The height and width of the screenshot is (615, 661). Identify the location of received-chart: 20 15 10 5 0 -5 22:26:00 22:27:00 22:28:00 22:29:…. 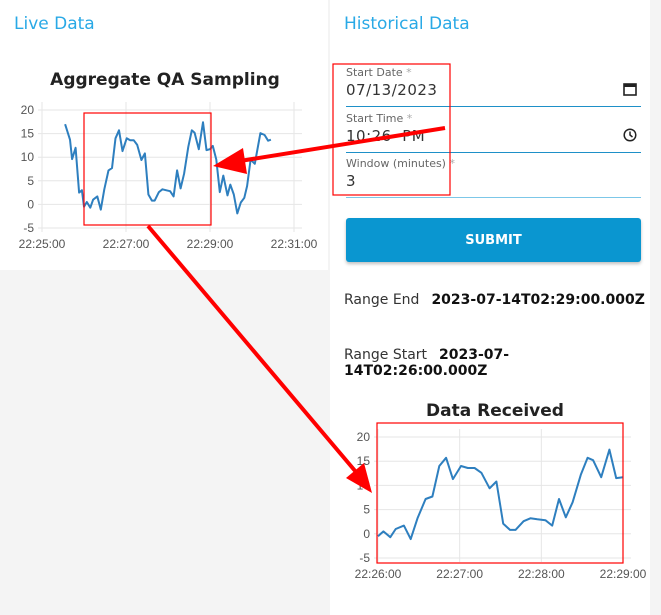
(501, 505).